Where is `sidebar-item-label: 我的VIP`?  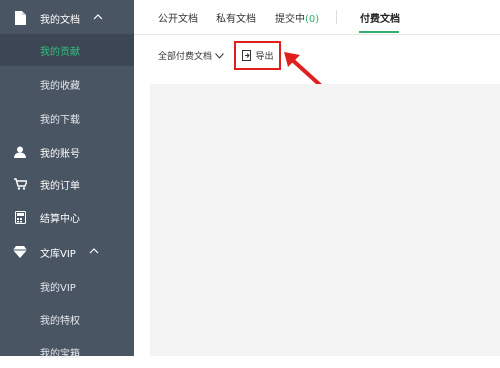
sidebar-item-label: 我的VIP is located at coordinates (58, 288).